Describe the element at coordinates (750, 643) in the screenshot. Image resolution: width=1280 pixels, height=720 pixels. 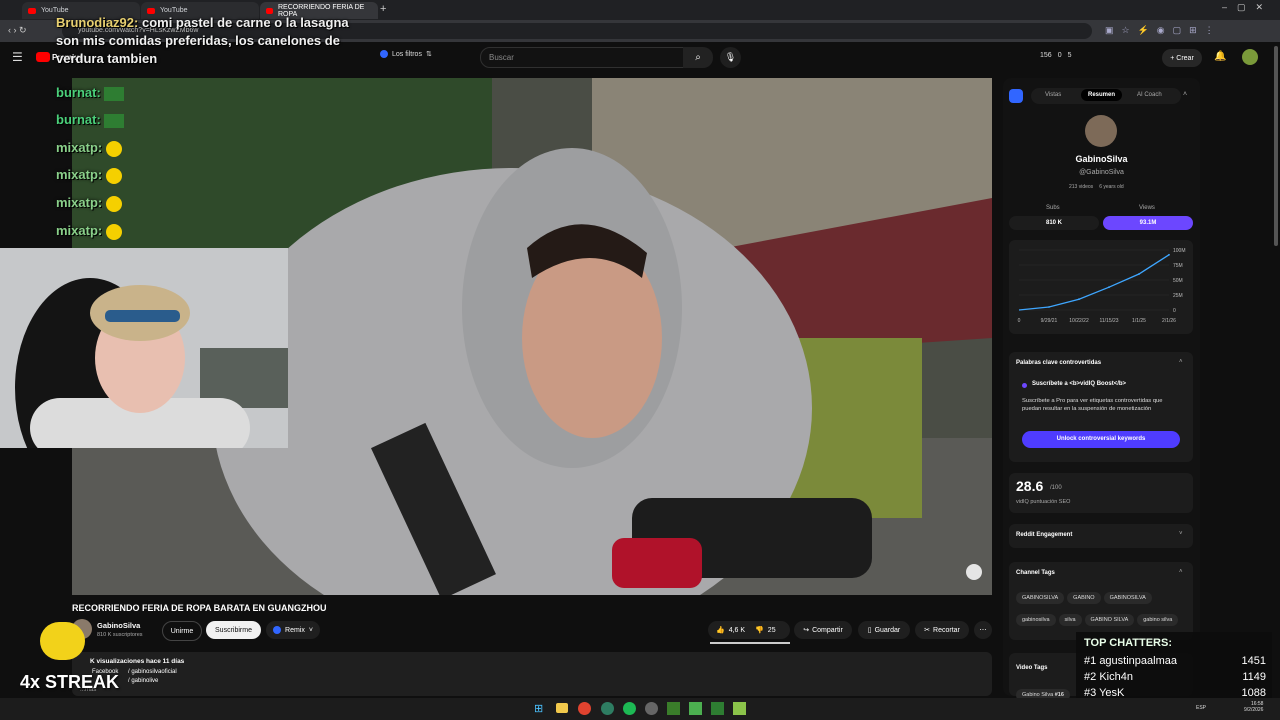
I see `like-ratio-bar` at that location.